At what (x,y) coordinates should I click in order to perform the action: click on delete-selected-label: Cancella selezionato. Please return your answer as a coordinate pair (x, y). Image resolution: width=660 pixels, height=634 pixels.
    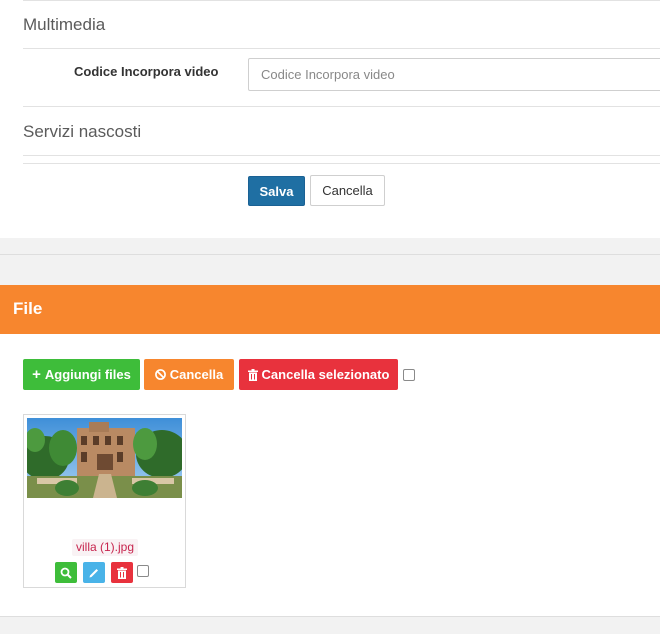
    Looking at the image, I should click on (325, 374).